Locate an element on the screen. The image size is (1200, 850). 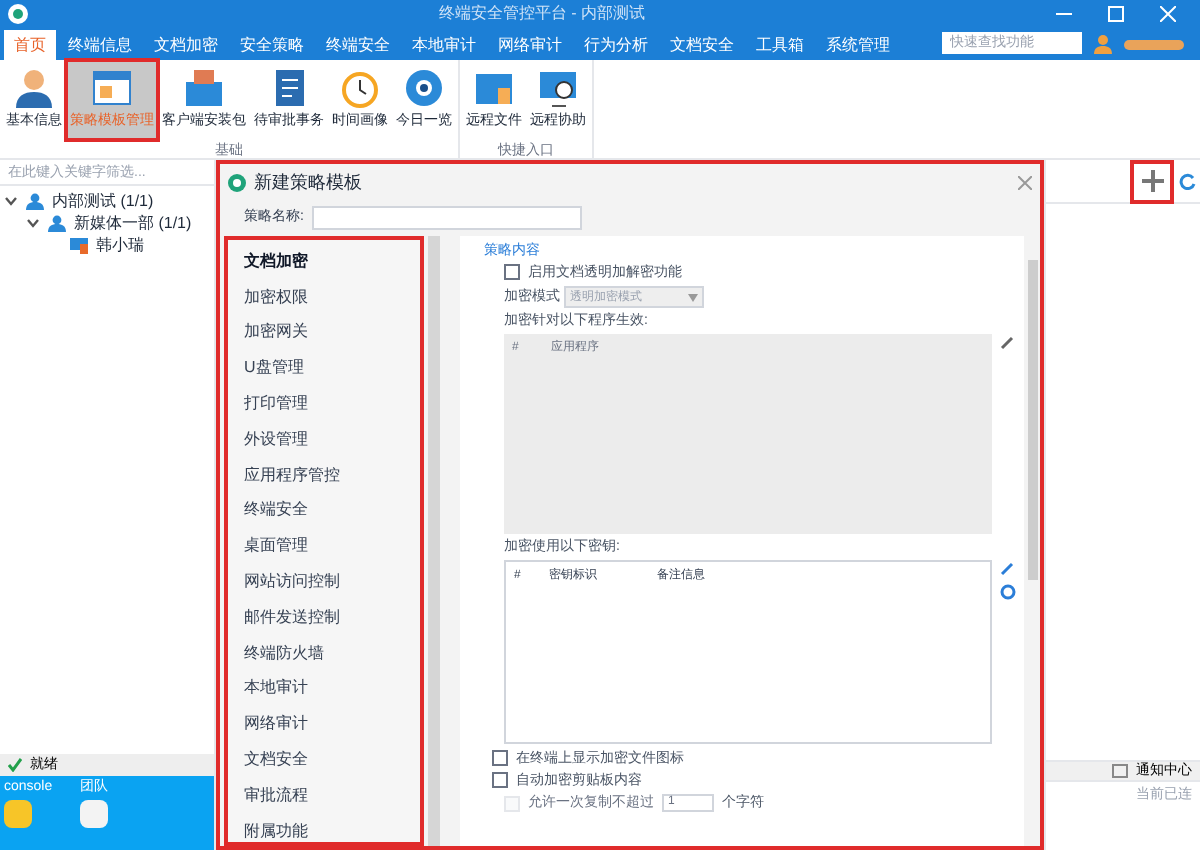
desktop-icon is located at coordinates (94, 814).